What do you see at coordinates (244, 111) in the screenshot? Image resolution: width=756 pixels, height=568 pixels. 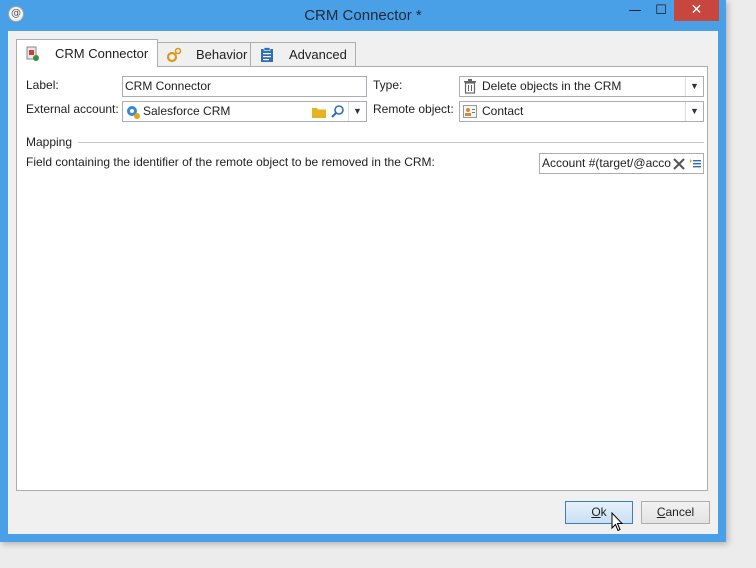 I see `external-account-combo: Salesforce CRM ▼` at bounding box center [244, 111].